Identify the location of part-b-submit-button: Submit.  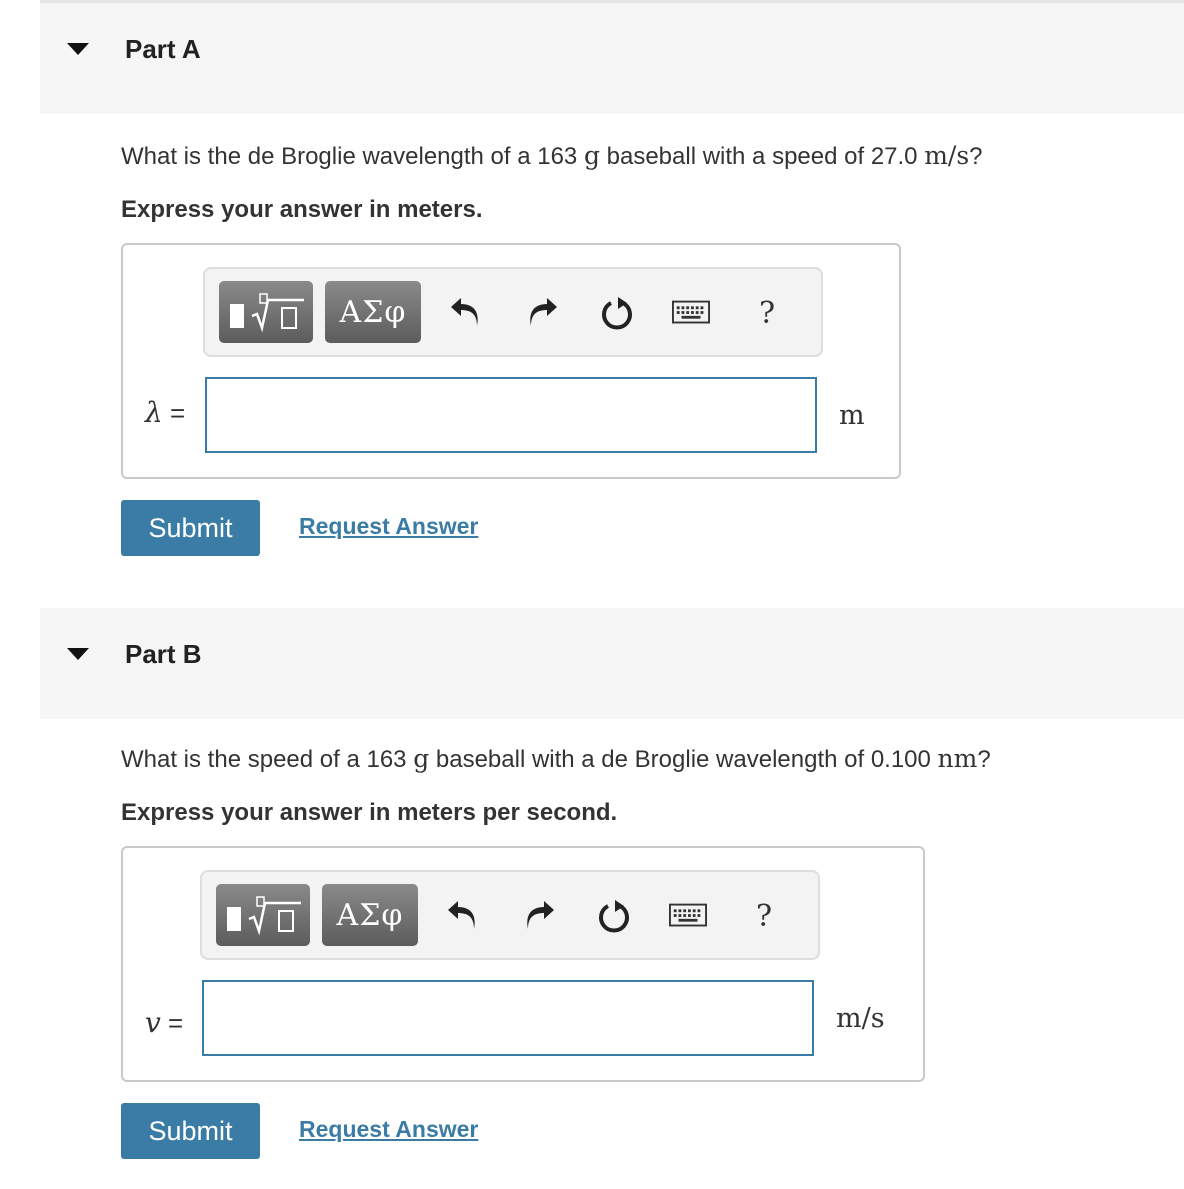
(190, 1131).